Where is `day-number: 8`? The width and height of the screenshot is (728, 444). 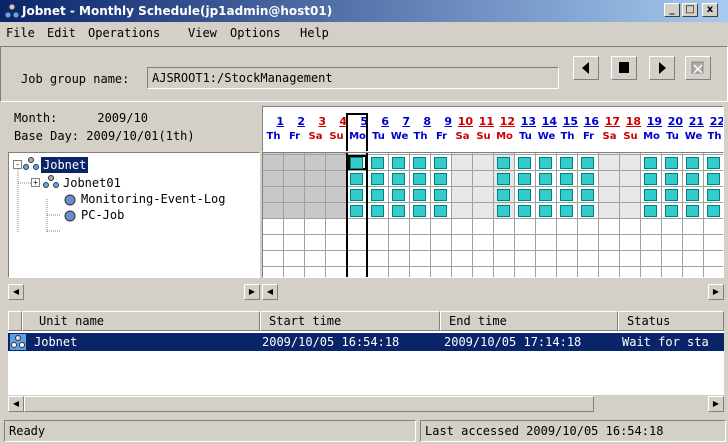 day-number: 8 is located at coordinates (420, 121).